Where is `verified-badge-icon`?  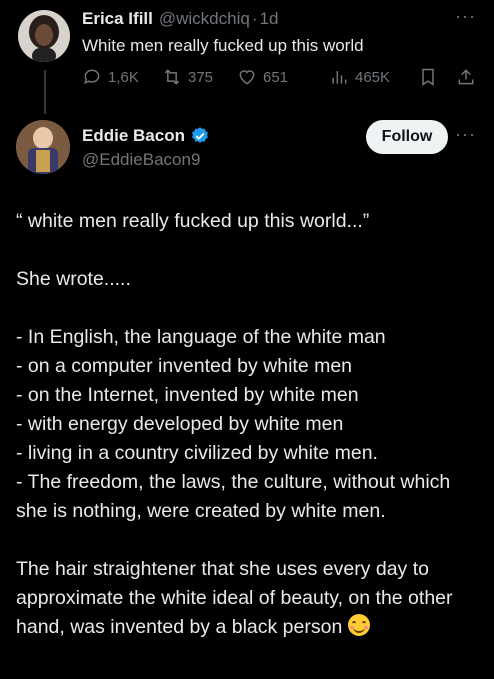 verified-badge-icon is located at coordinates (200, 135).